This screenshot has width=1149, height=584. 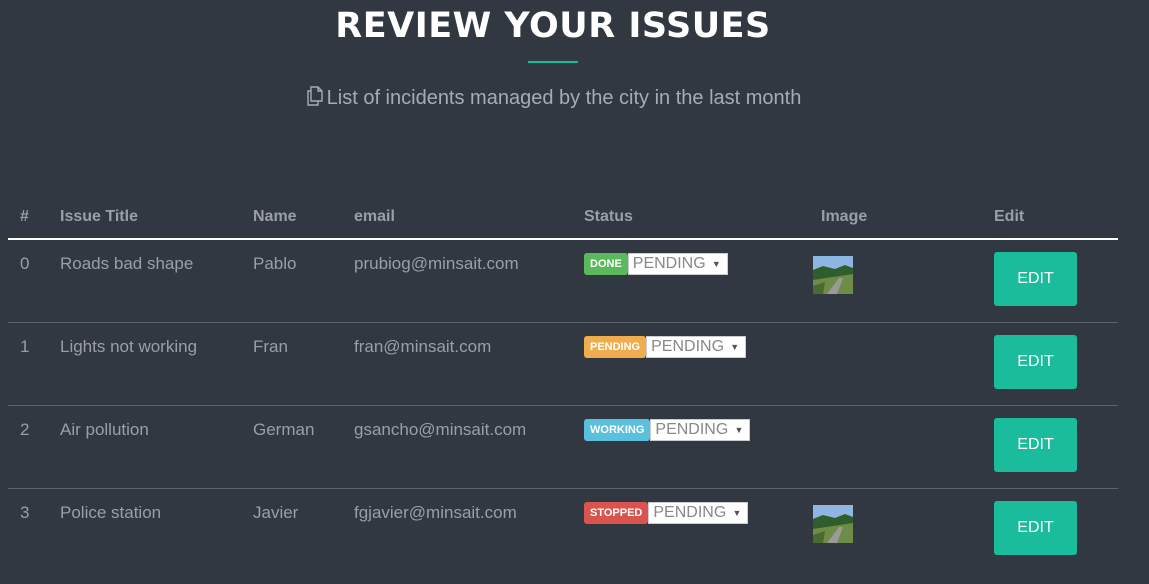 I want to click on page-title: REVIEW YOUR ISSUES, so click(x=553, y=26).